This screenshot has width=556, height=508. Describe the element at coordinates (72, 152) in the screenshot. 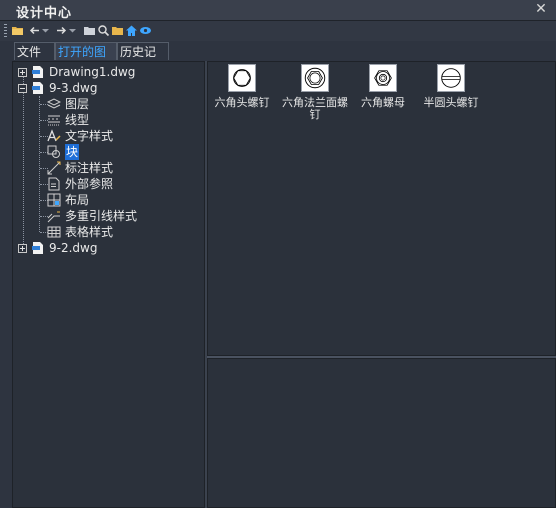

I see `tree-item-label: 块` at that location.